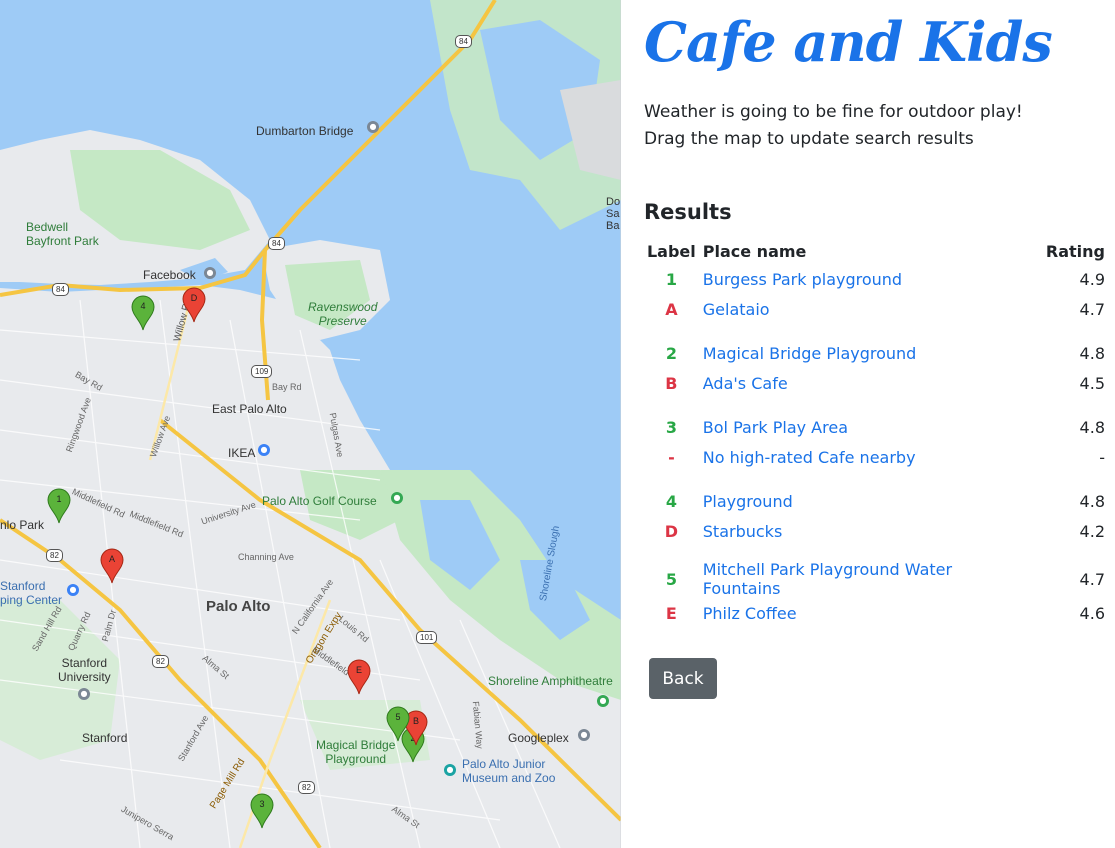  What do you see at coordinates (1092, 309) in the screenshot?
I see `row-rating: 4.7` at bounding box center [1092, 309].